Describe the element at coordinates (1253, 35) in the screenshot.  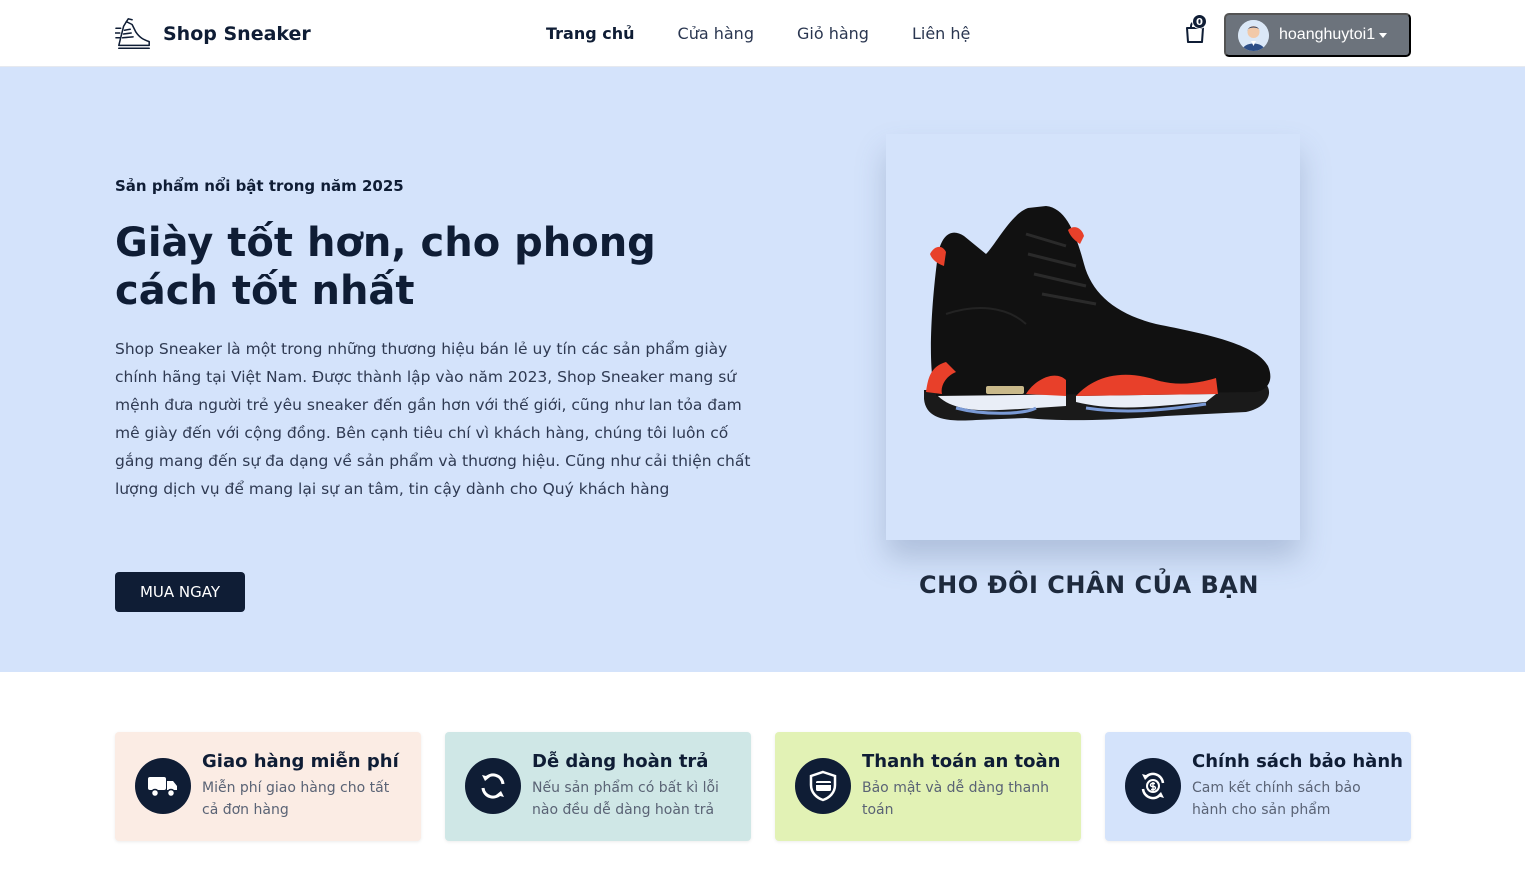
I see `avatar` at that location.